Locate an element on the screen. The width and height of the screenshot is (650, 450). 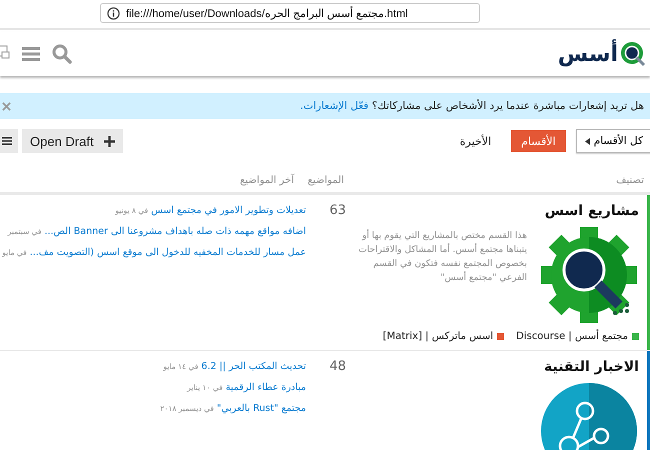
topic-count: 63 is located at coordinates (337, 210).